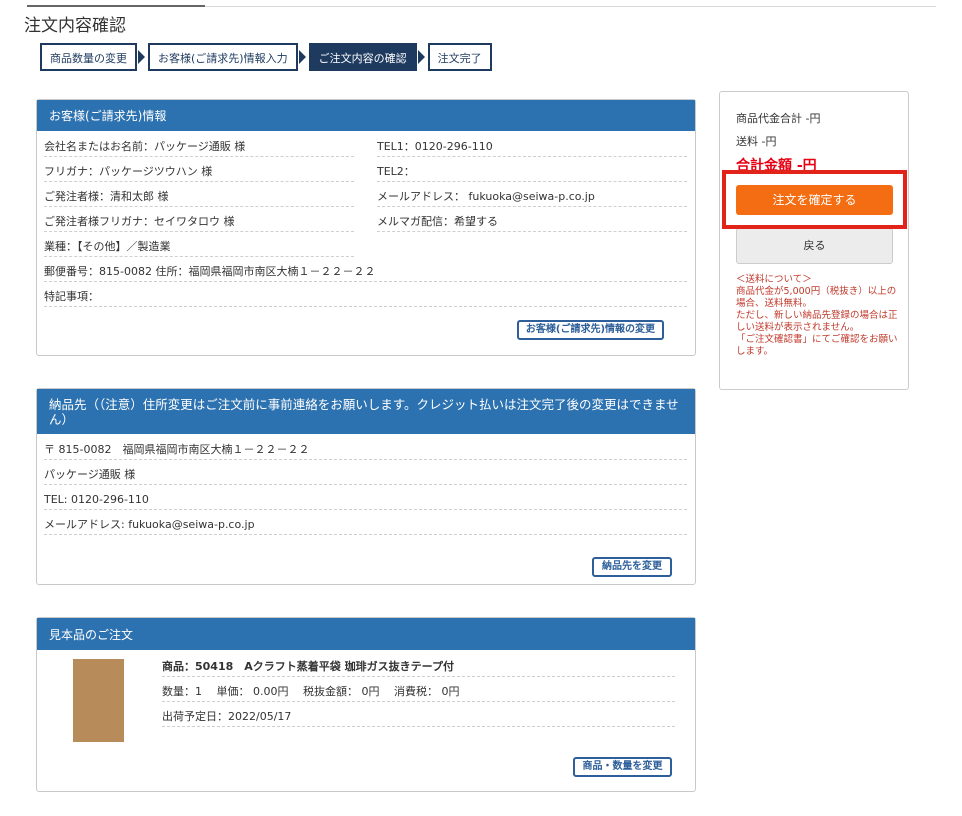  Describe the element at coordinates (199, 172) in the screenshot. I see `company-kana: フリガナ：パッケージツウハン 様` at that location.